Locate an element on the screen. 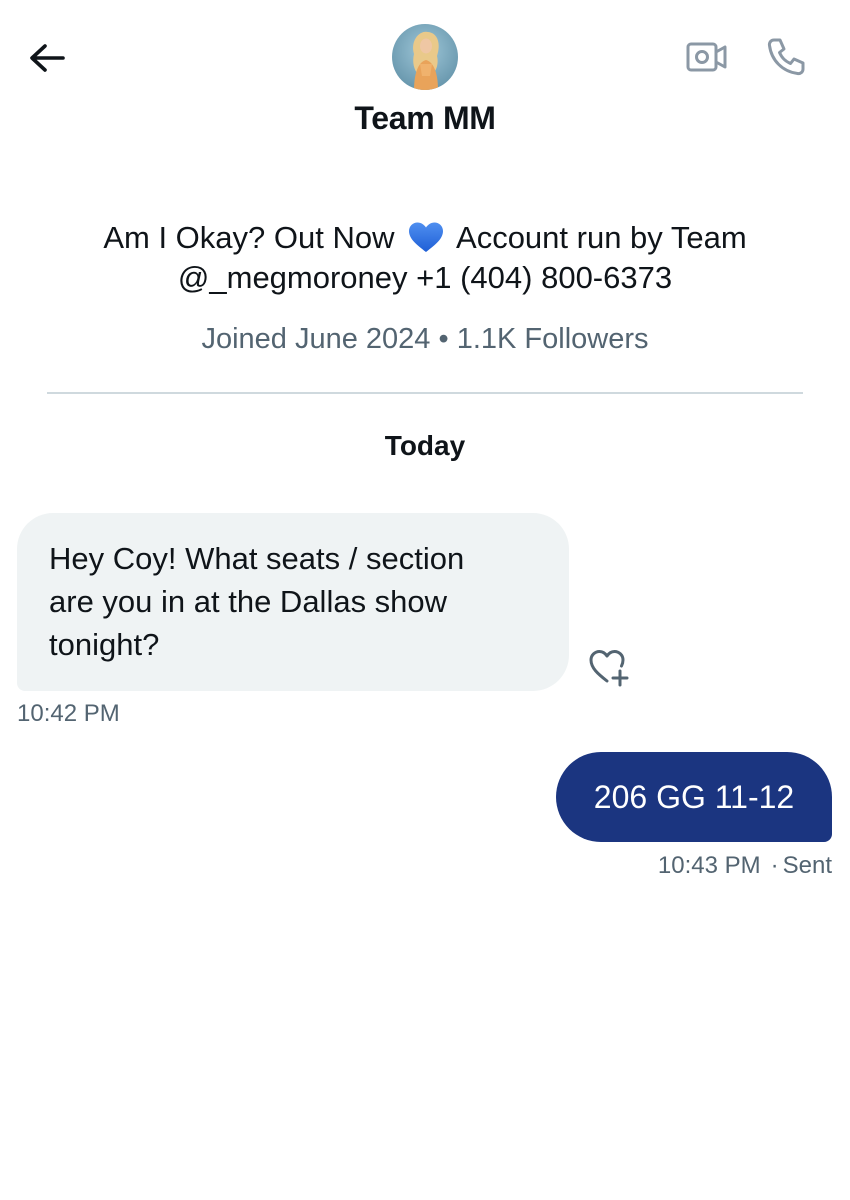 The height and width of the screenshot is (1200, 850). sent-message-meta: 10:43 PM · Sent is located at coordinates (745, 866).